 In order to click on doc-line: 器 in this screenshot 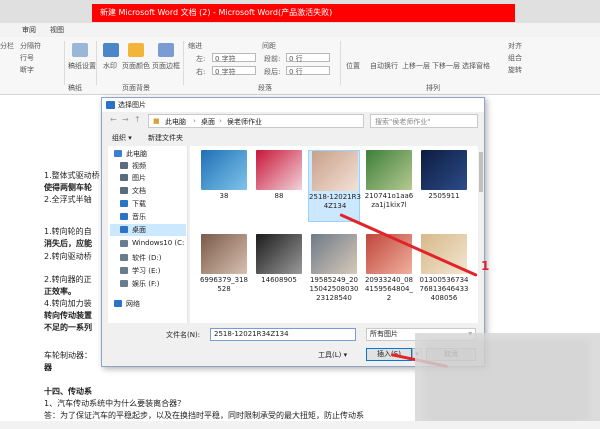, I will do `click(48, 367)`.